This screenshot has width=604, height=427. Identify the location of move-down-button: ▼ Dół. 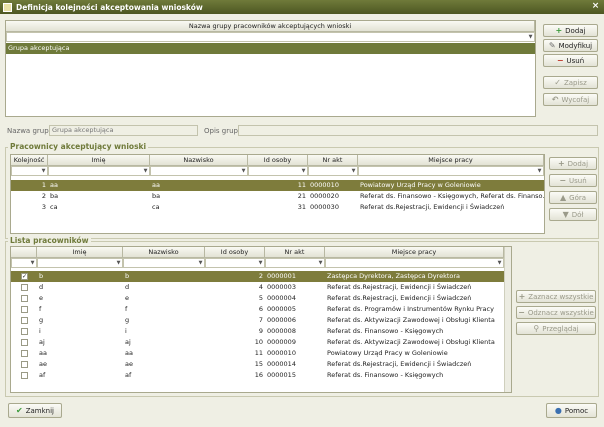
(573, 214).